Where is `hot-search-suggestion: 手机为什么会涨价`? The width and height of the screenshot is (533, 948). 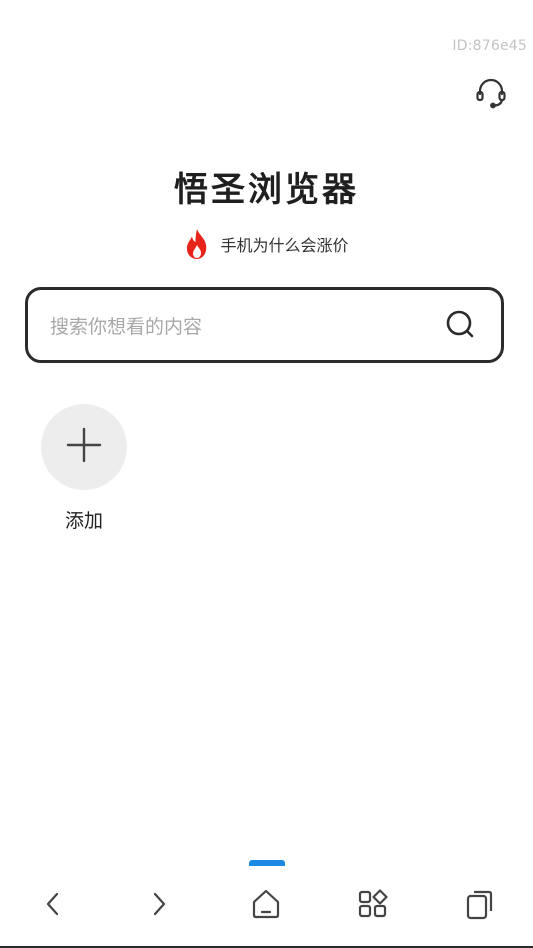 hot-search-suggestion: 手机为什么会涨价 is located at coordinates (266, 244).